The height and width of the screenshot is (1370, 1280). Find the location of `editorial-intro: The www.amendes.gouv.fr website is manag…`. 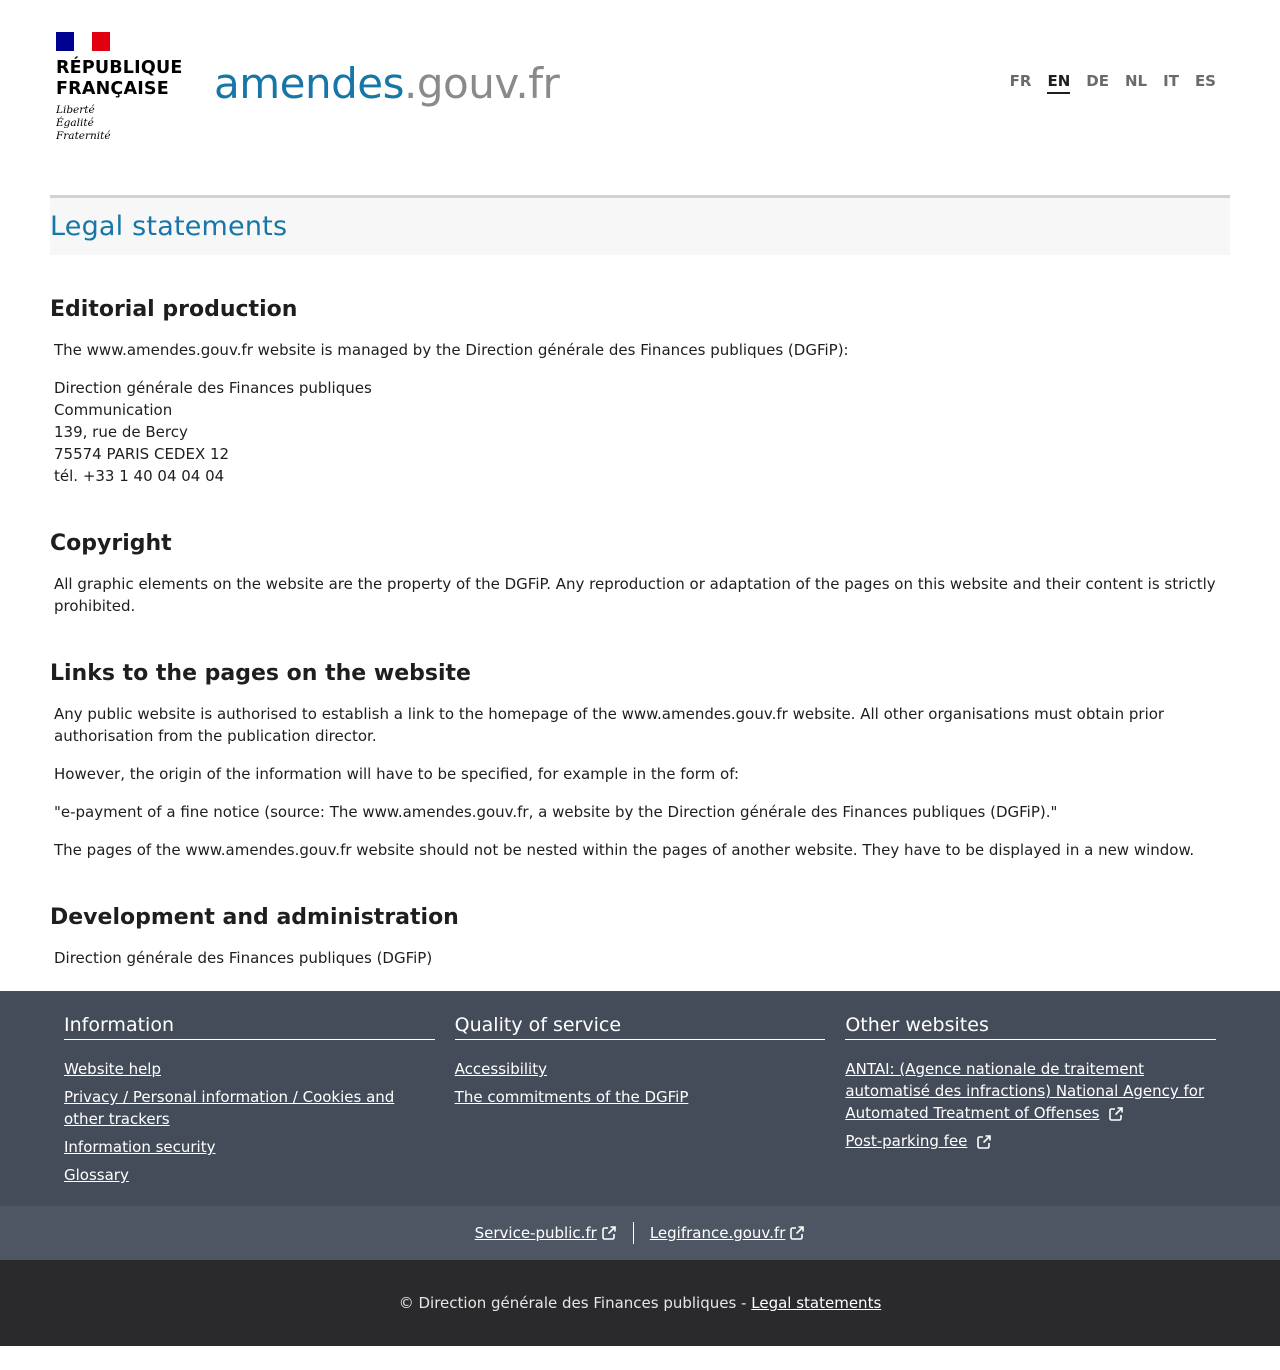

editorial-intro: The www.amendes.gouv.fr website is manag… is located at coordinates (451, 350).